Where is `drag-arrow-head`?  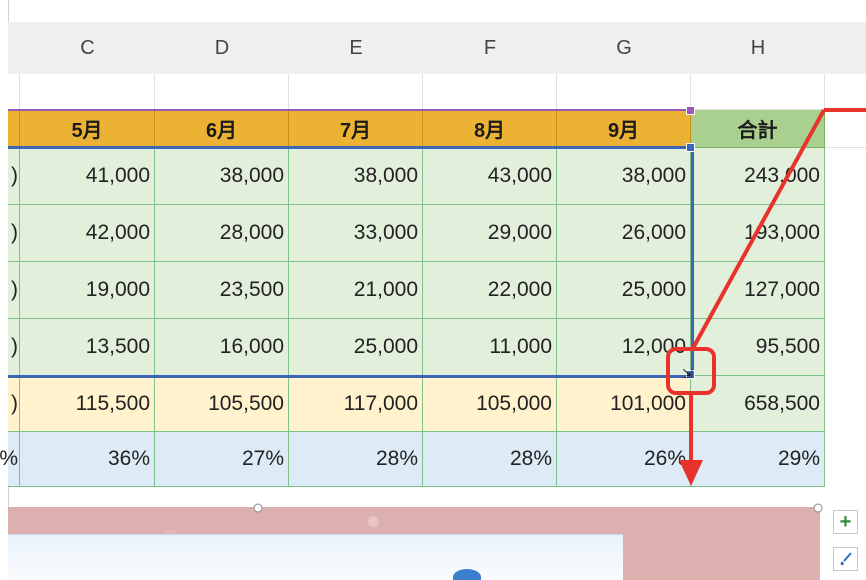
drag-arrow-head is located at coordinates (691, 473).